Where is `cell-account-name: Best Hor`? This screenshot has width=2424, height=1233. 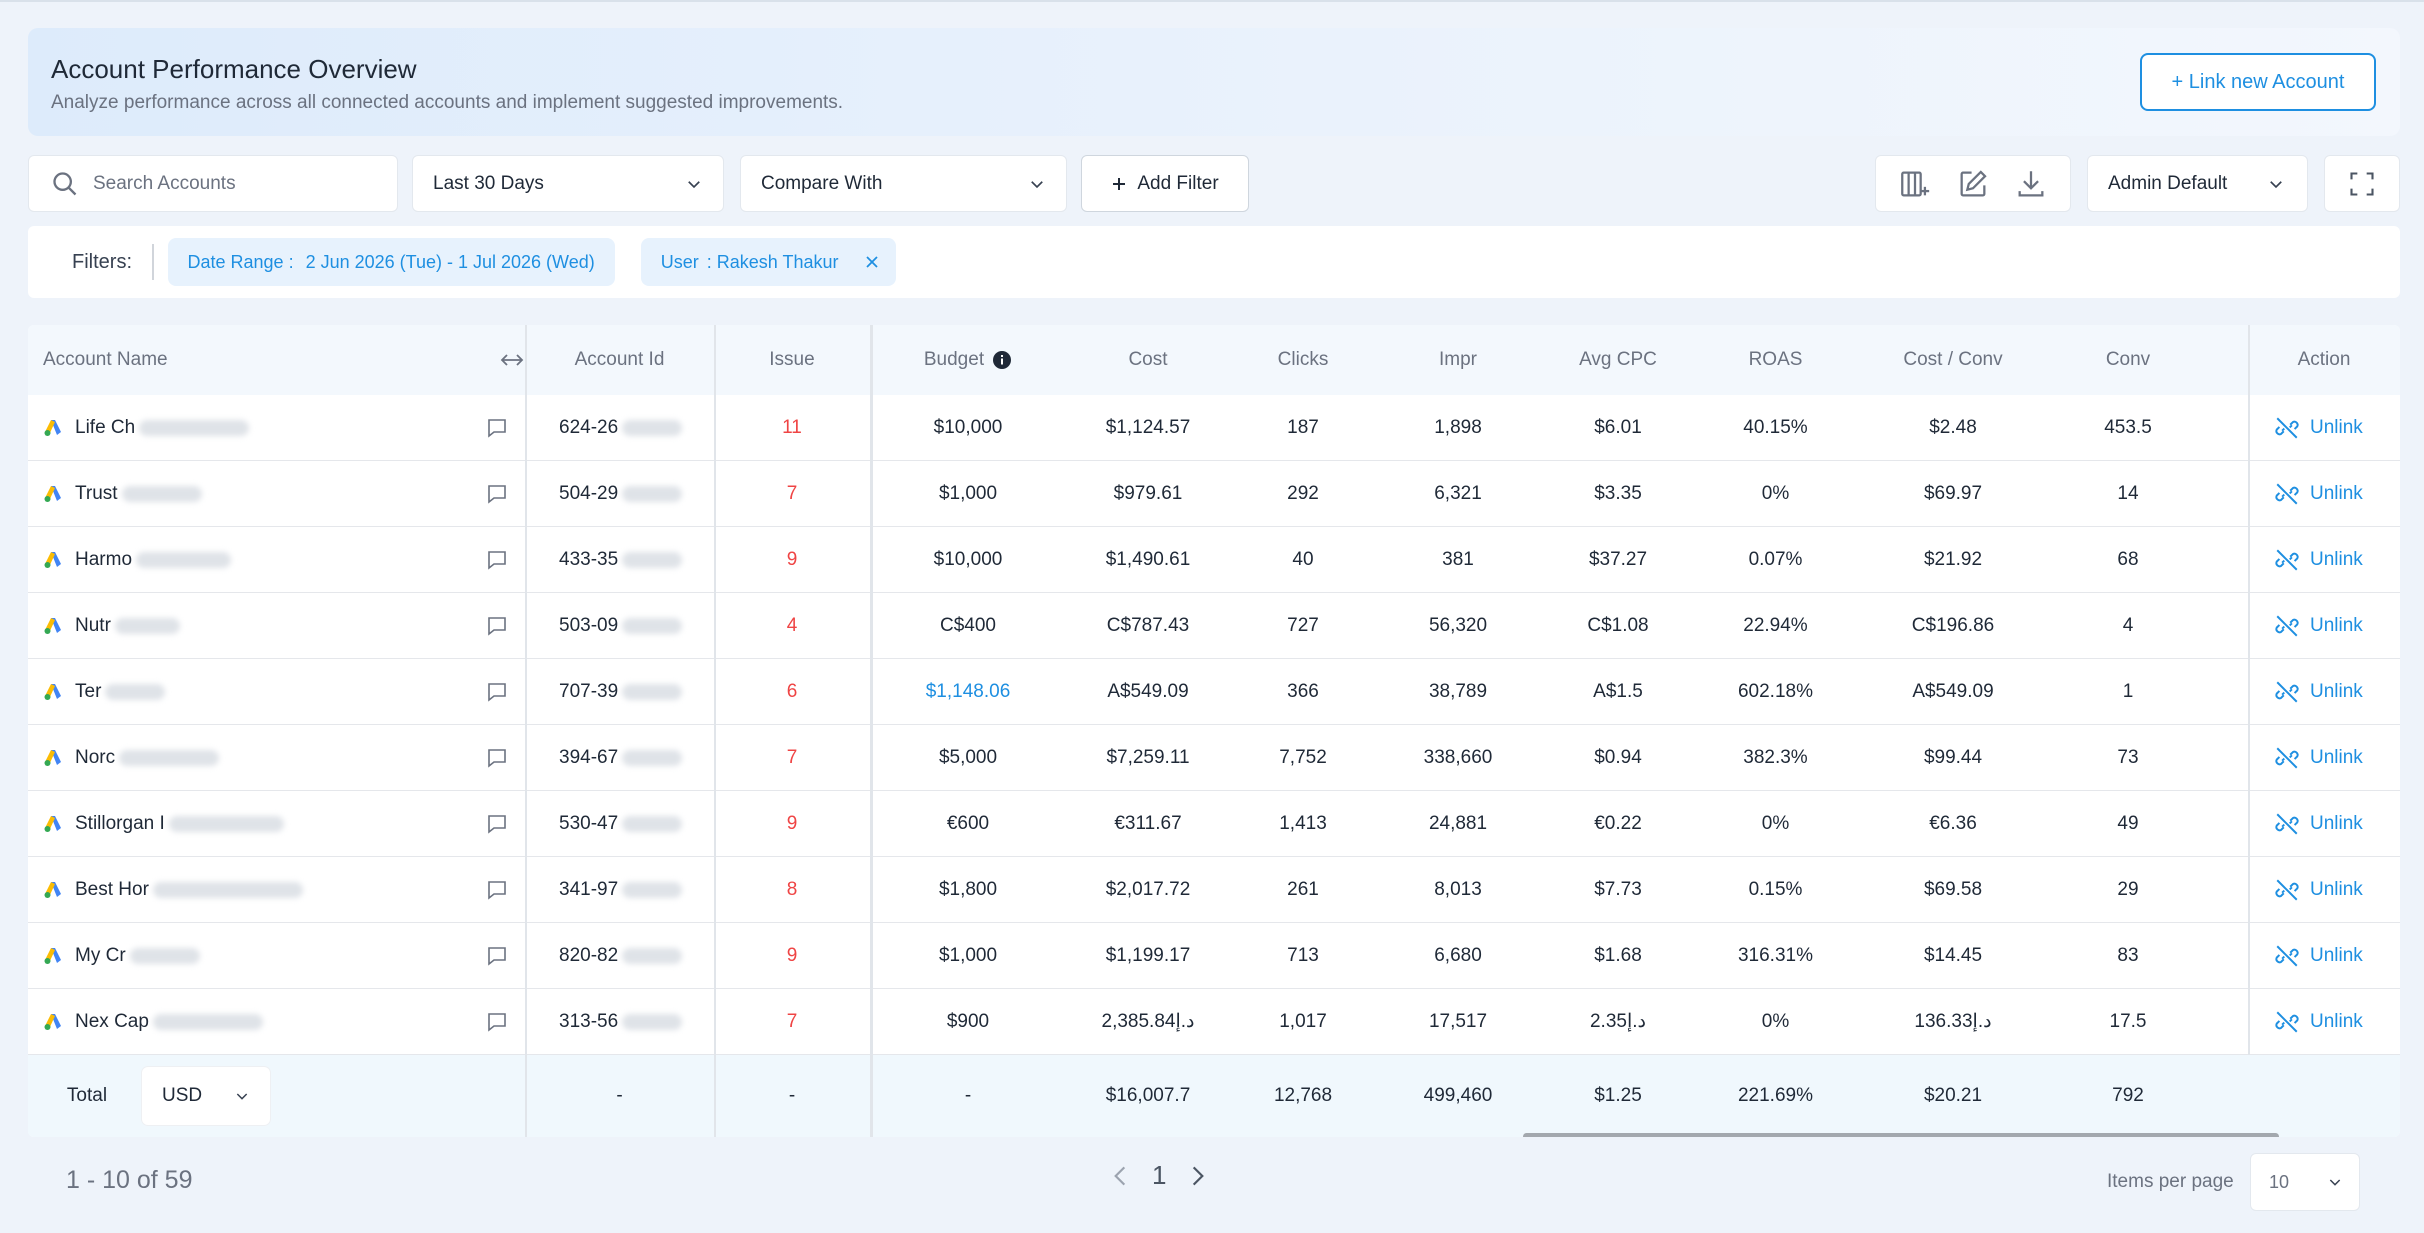 cell-account-name: Best Hor is located at coordinates (276, 889).